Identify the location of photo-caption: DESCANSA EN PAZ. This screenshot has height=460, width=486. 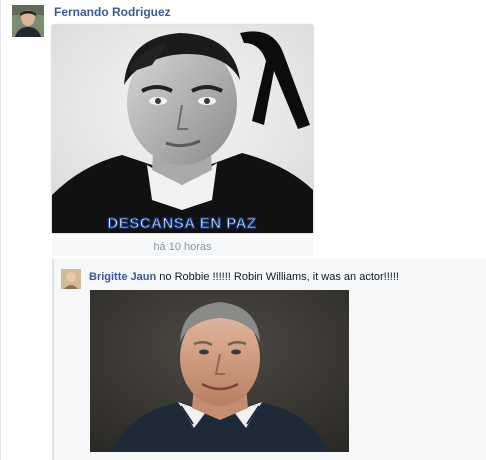
(181, 223).